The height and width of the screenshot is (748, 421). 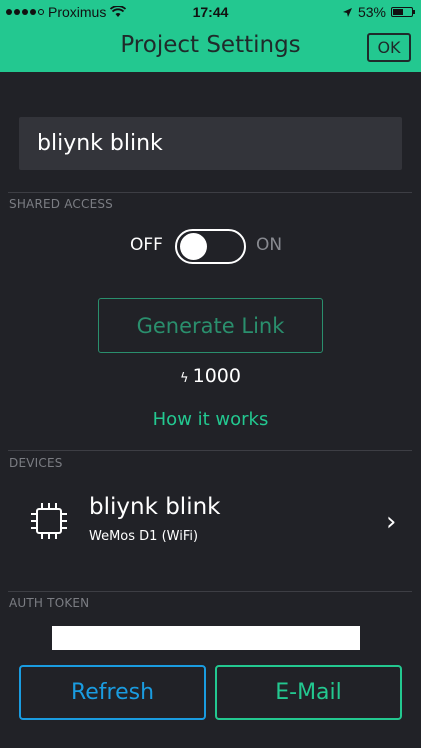 What do you see at coordinates (146, 245) in the screenshot?
I see `toggle-off-label: OFF` at bounding box center [146, 245].